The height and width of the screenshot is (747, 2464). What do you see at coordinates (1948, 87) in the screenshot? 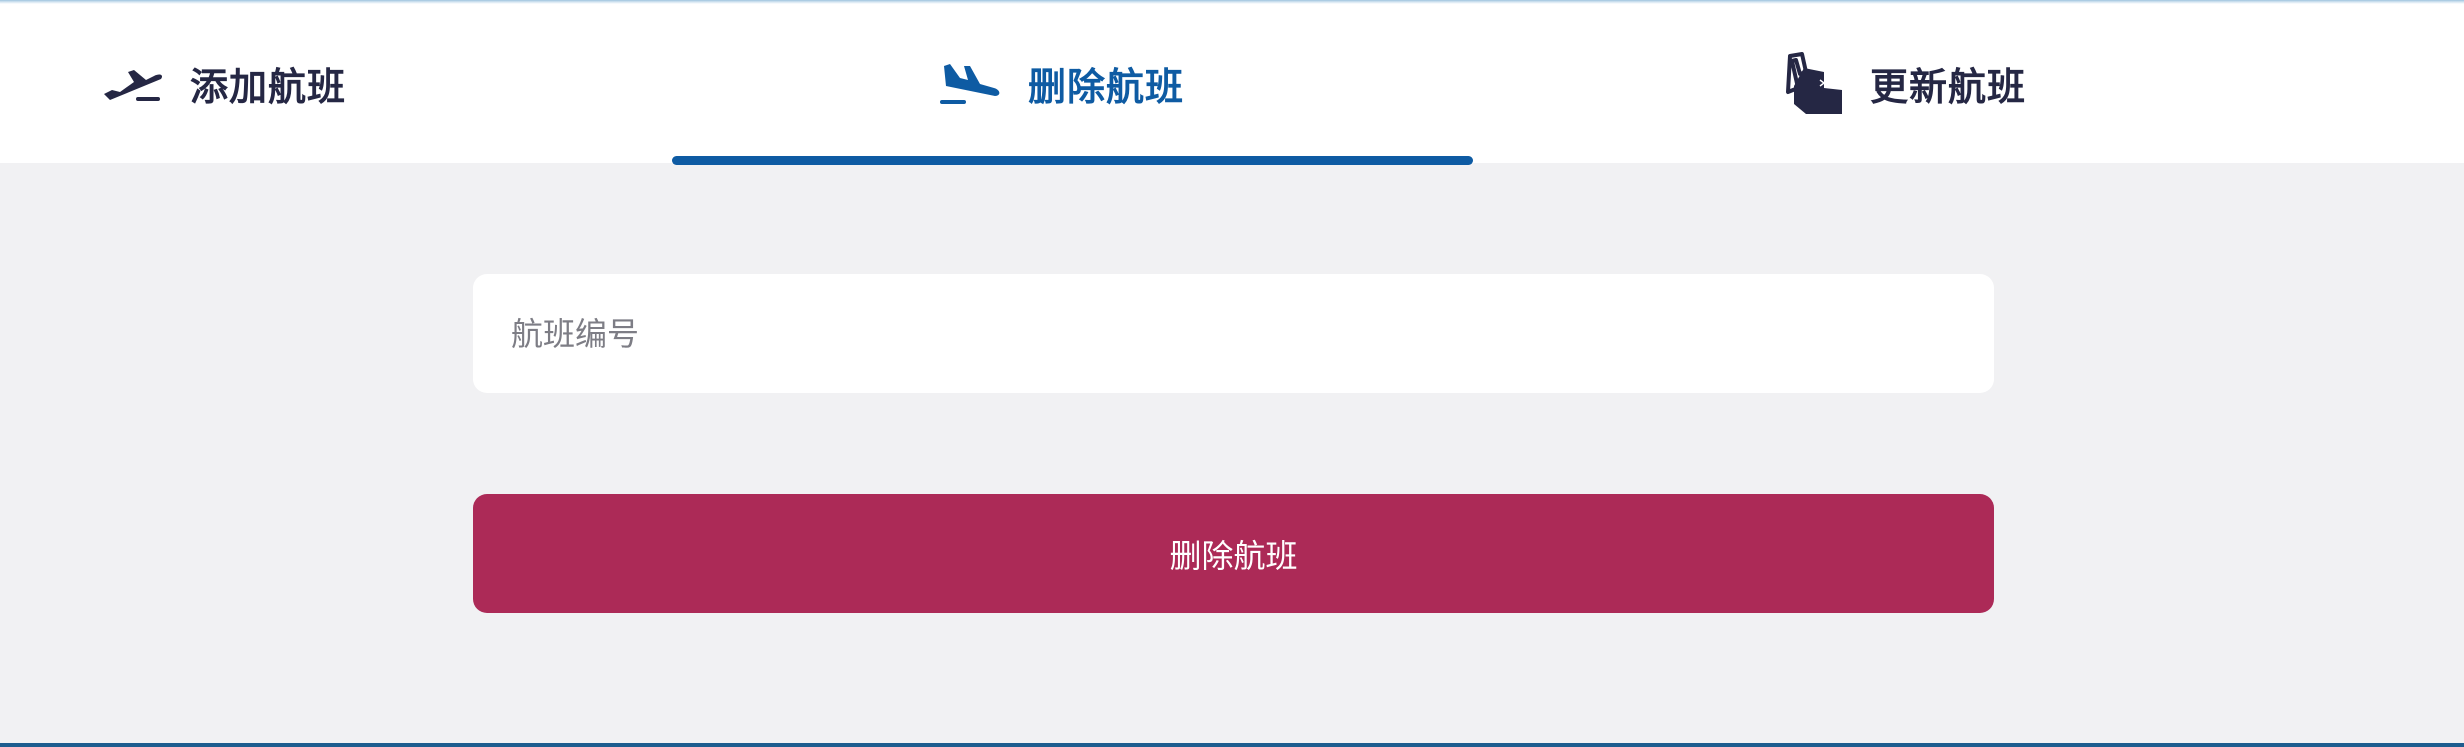
I see `tab-update-flight-label: 更新航班` at bounding box center [1948, 87].